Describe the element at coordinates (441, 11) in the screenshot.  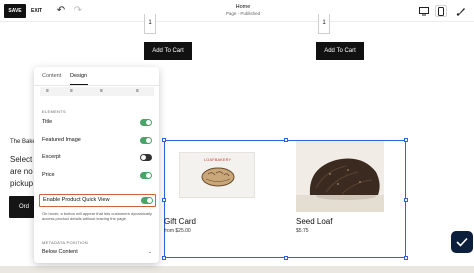
I see `mobile-icon` at that location.